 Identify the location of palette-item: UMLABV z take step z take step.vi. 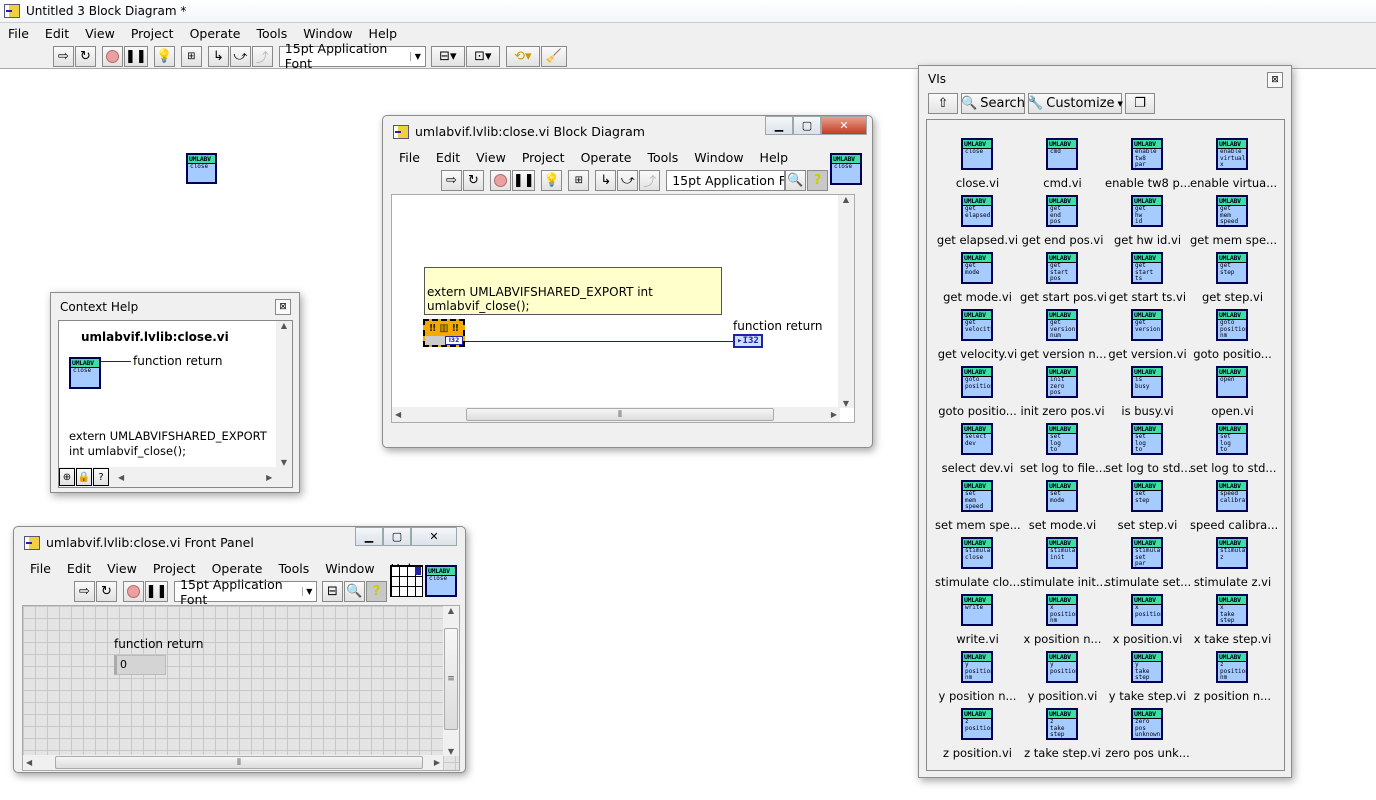
(1062, 736).